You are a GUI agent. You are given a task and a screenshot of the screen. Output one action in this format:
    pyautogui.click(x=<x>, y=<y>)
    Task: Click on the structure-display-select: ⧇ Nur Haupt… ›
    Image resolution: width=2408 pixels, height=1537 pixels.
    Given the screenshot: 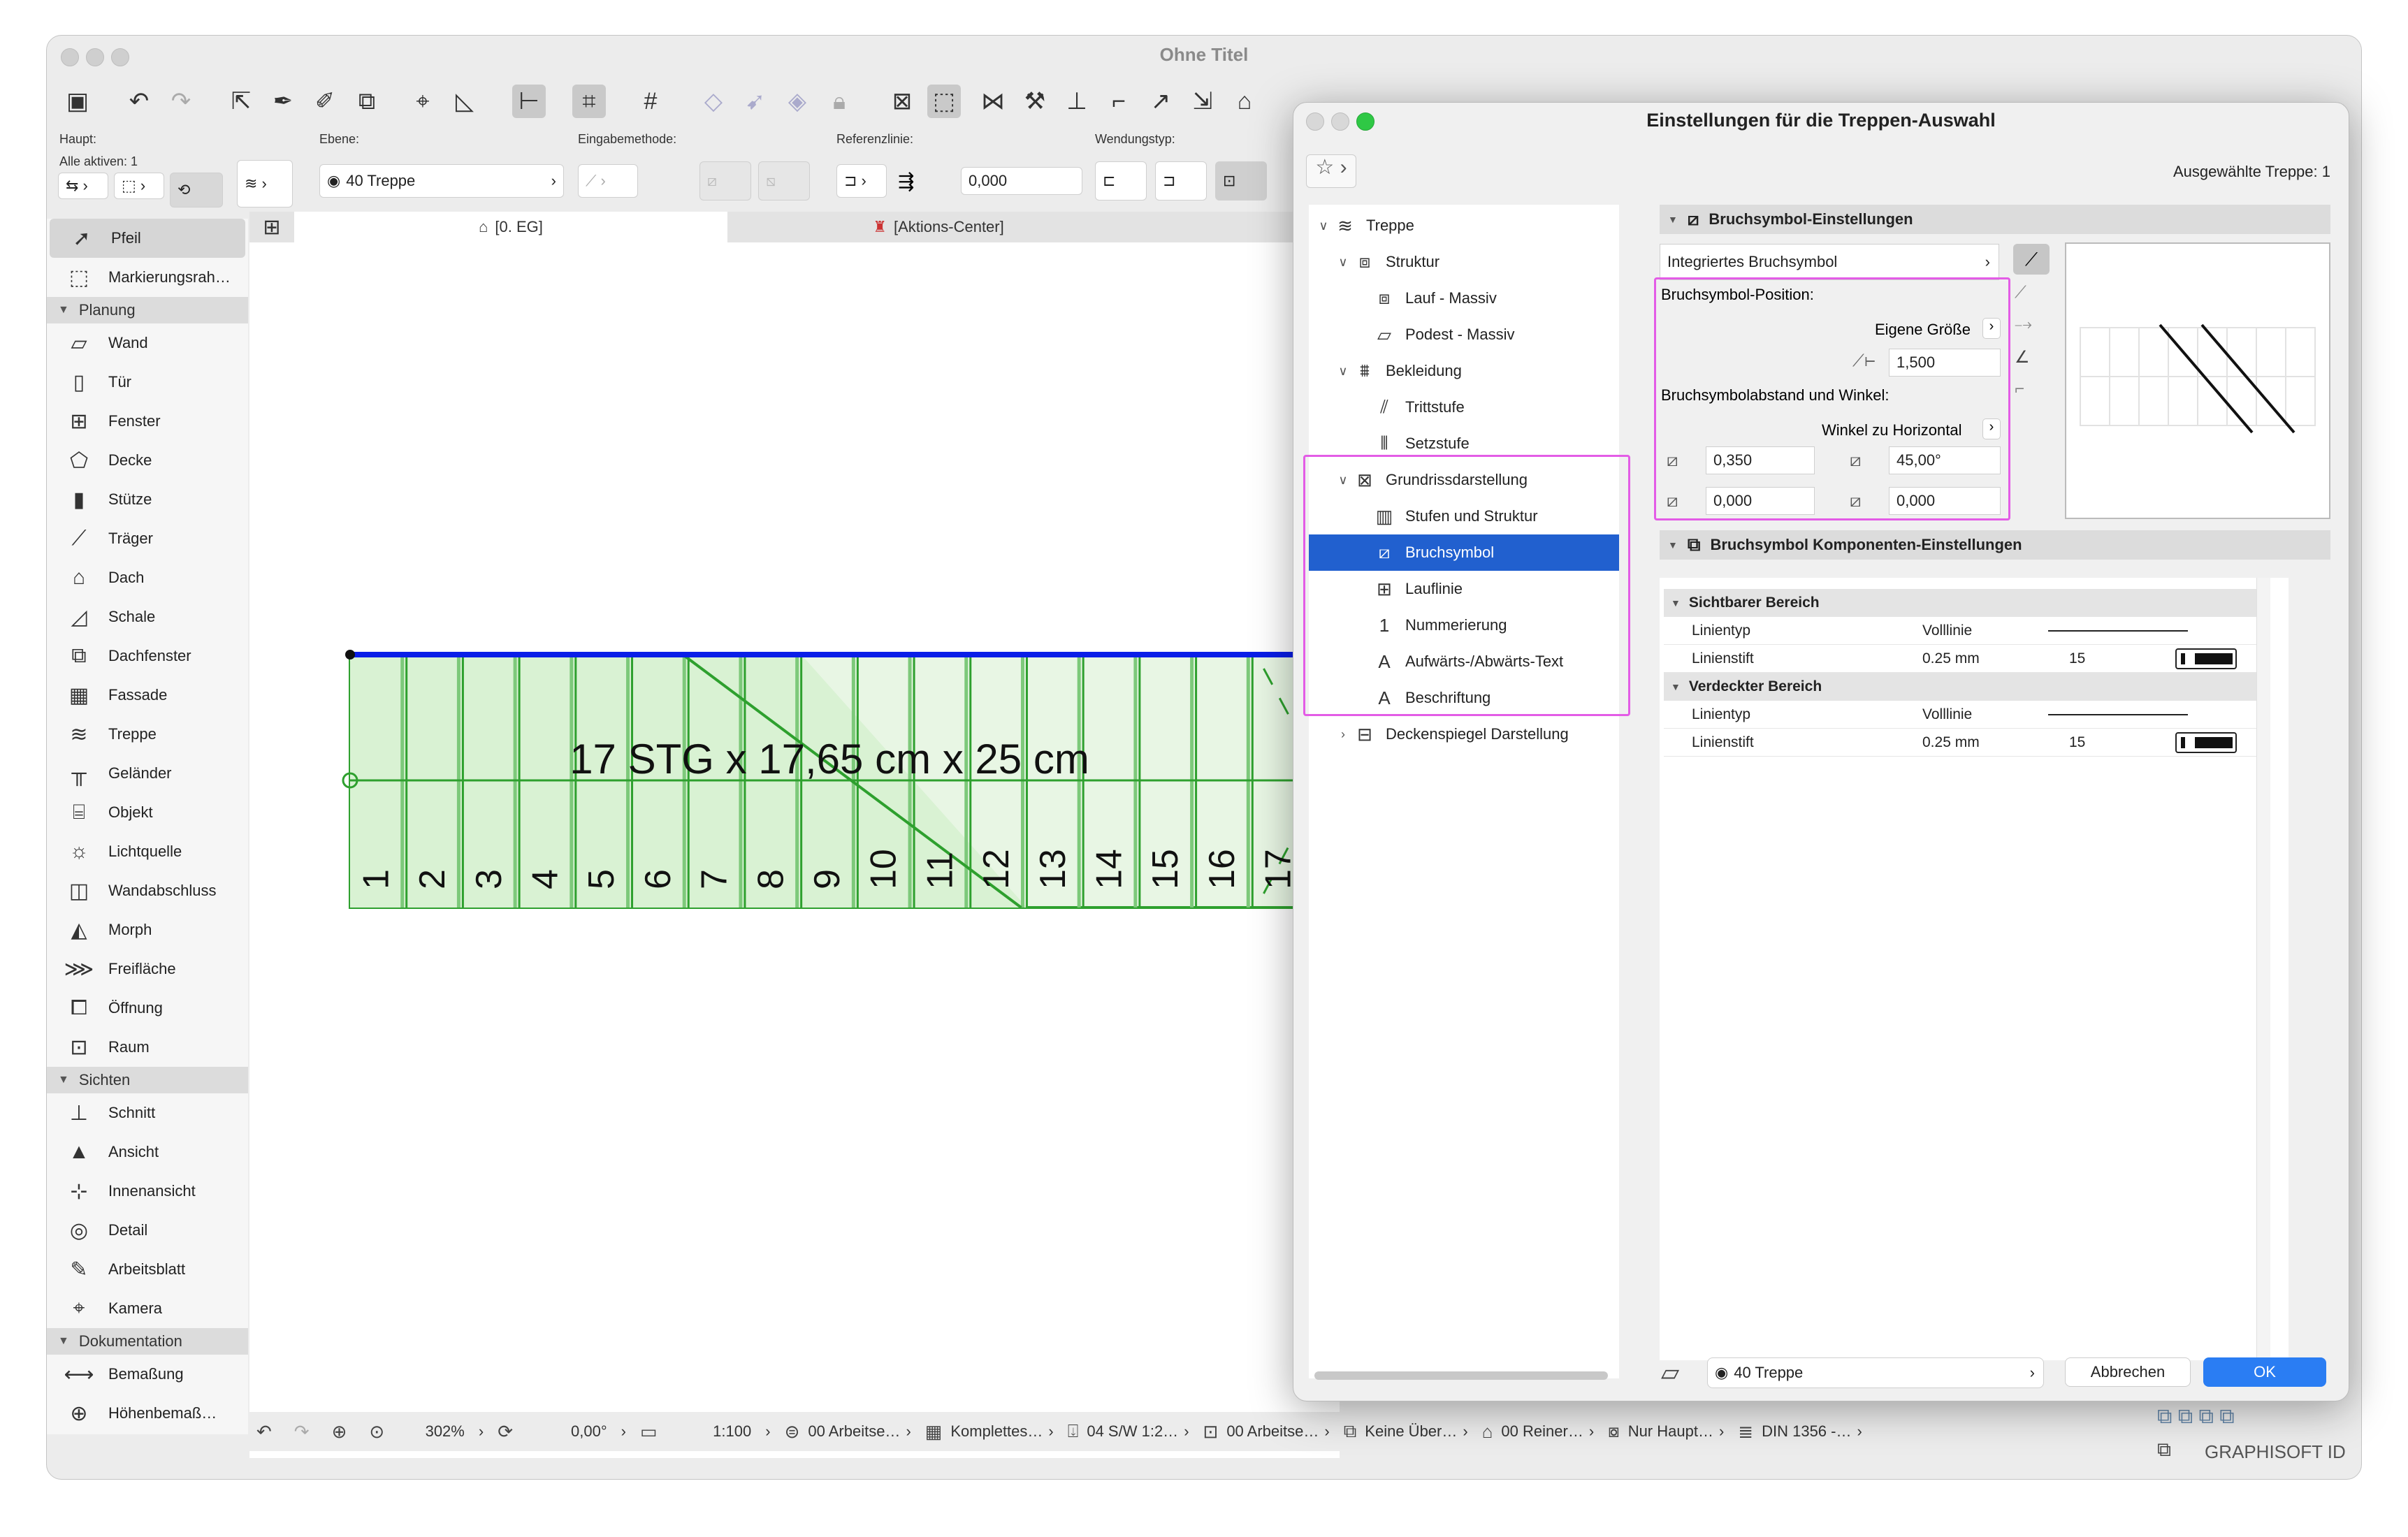 What is the action you would take?
    pyautogui.click(x=1666, y=1431)
    